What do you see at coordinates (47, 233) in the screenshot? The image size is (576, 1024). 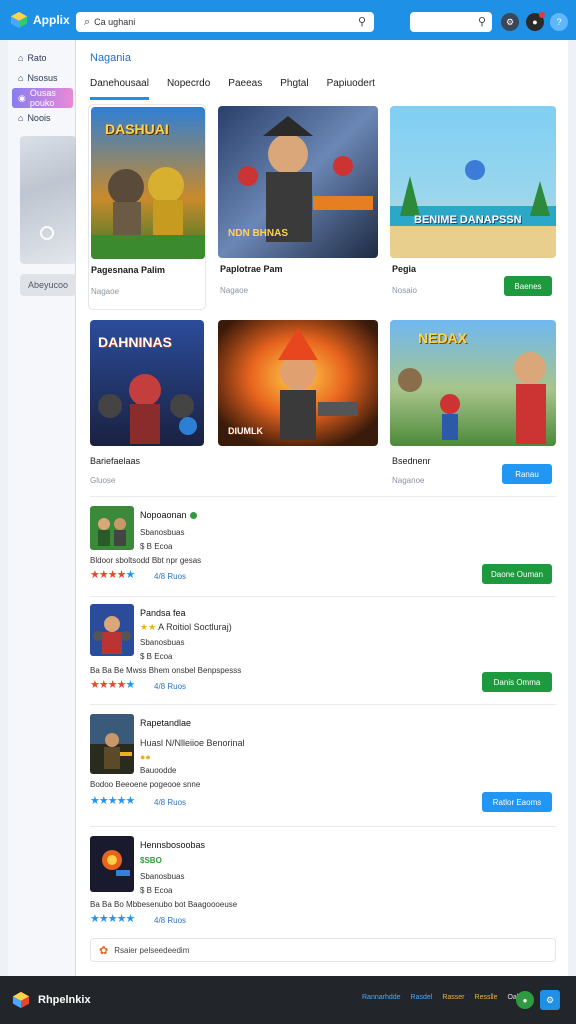 I see `play-icon` at bounding box center [47, 233].